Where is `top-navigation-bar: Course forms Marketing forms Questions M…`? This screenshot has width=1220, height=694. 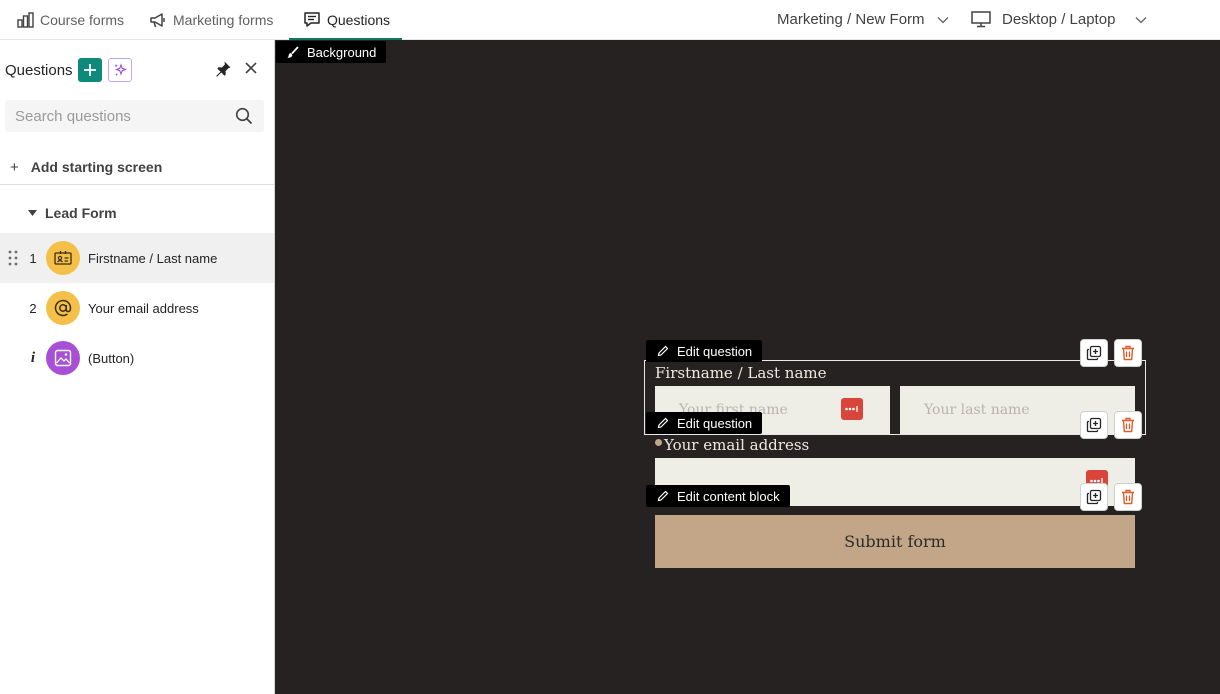
top-navigation-bar: Course forms Marketing forms Questions M… is located at coordinates (610, 20).